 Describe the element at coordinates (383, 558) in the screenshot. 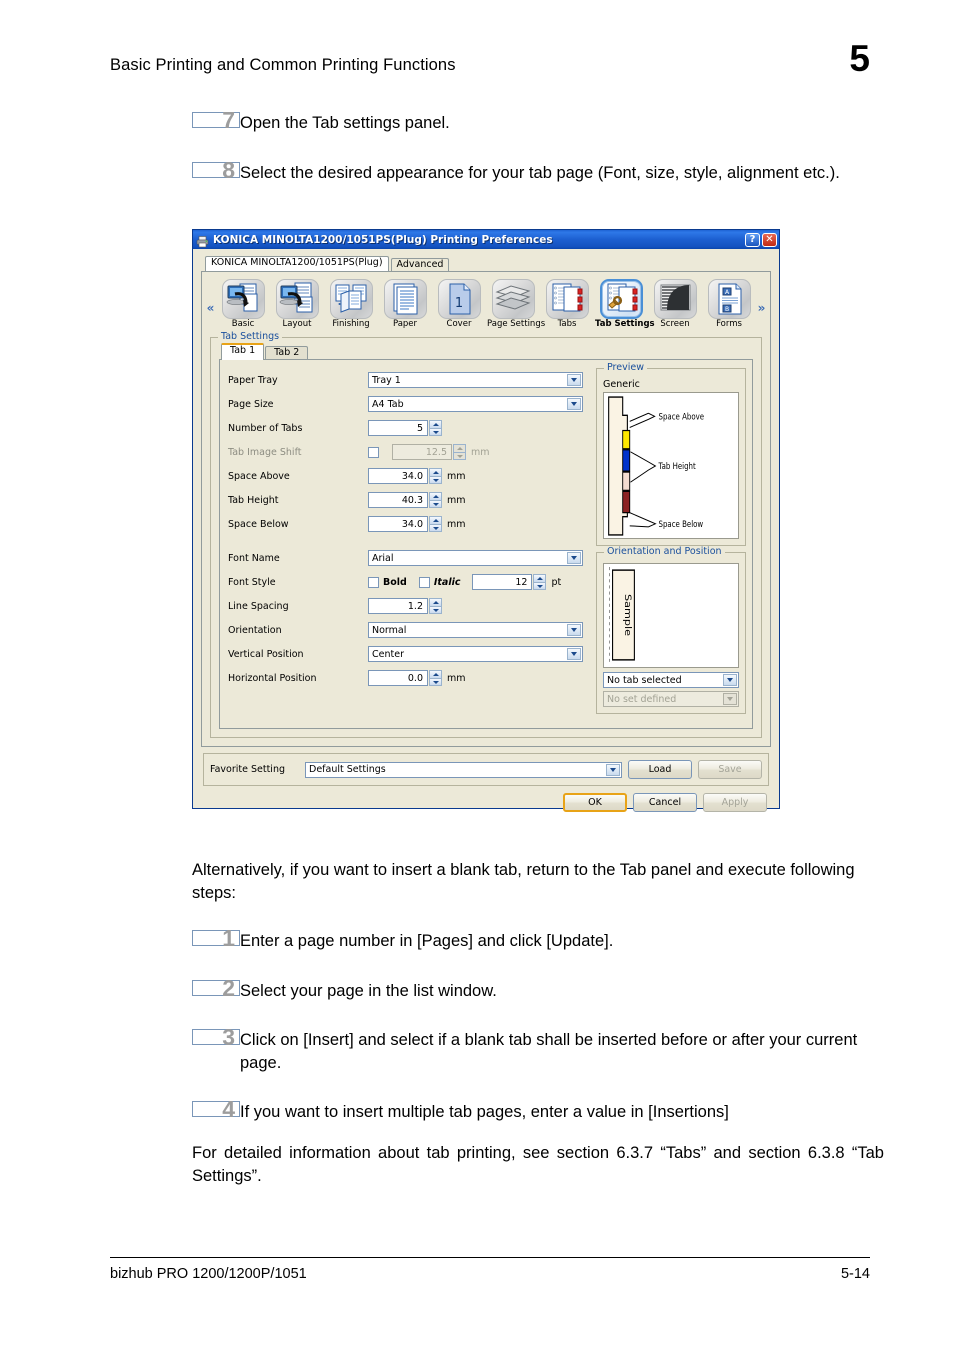

I see `font-name-value: Arial` at that location.